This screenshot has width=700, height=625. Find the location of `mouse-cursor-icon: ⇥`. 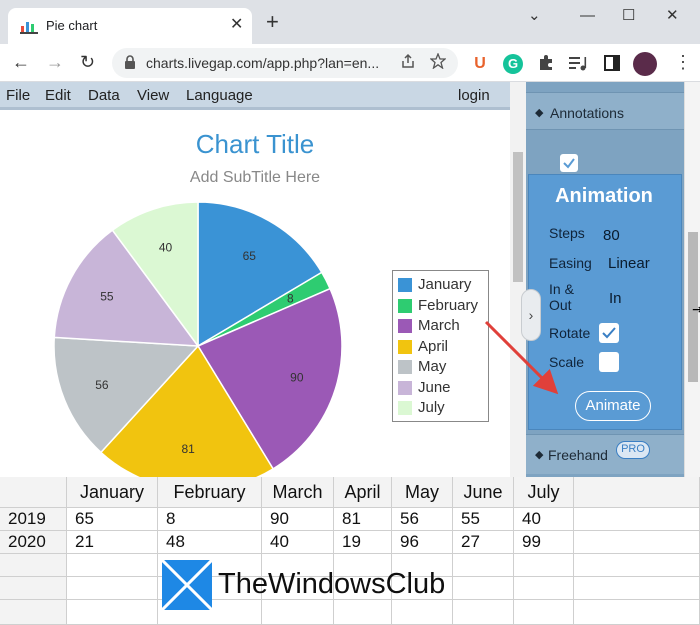

mouse-cursor-icon: ⇥ is located at coordinates (696, 309).